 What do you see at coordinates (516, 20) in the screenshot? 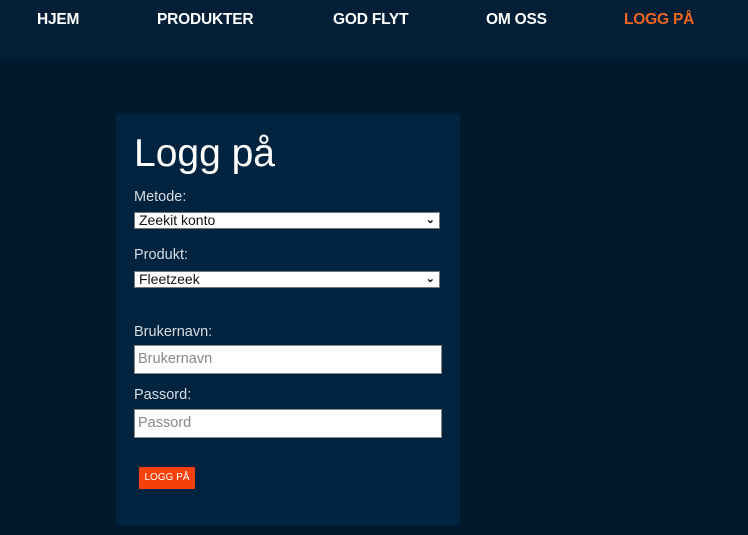
I see `nav-om-oss: OM OSS` at bounding box center [516, 20].